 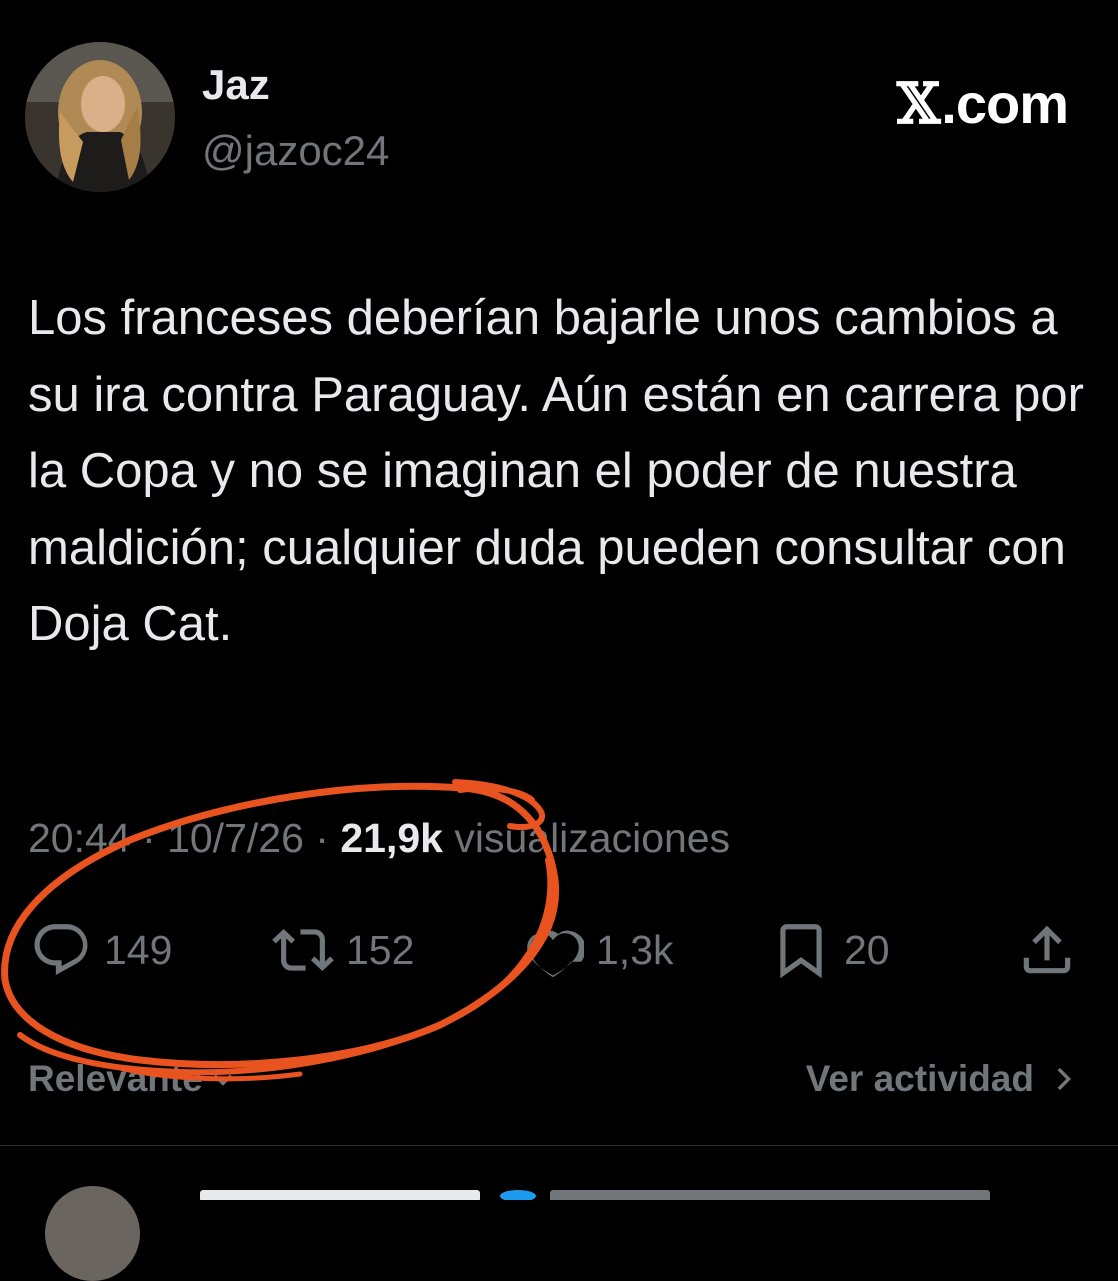 I want to click on sort-dropdown: Relevante, so click(x=132, y=1078).